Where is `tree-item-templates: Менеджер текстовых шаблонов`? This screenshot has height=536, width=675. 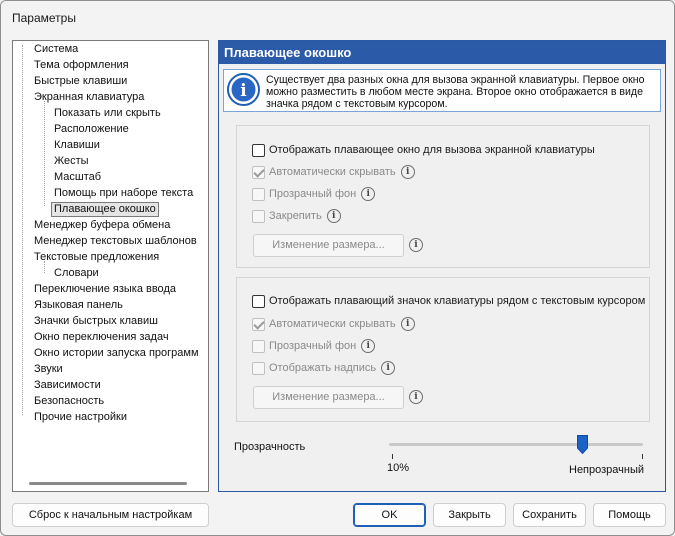 tree-item-templates: Менеджер текстовых шаблонов is located at coordinates (115, 241).